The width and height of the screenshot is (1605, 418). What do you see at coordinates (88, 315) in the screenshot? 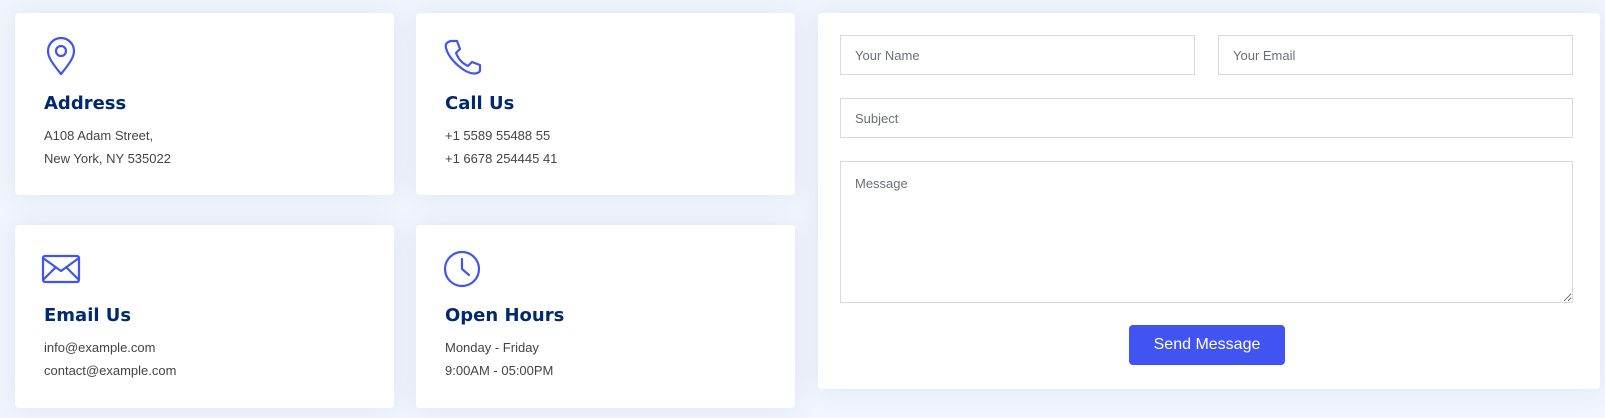
I see `info-card-title: Email Us` at bounding box center [88, 315].